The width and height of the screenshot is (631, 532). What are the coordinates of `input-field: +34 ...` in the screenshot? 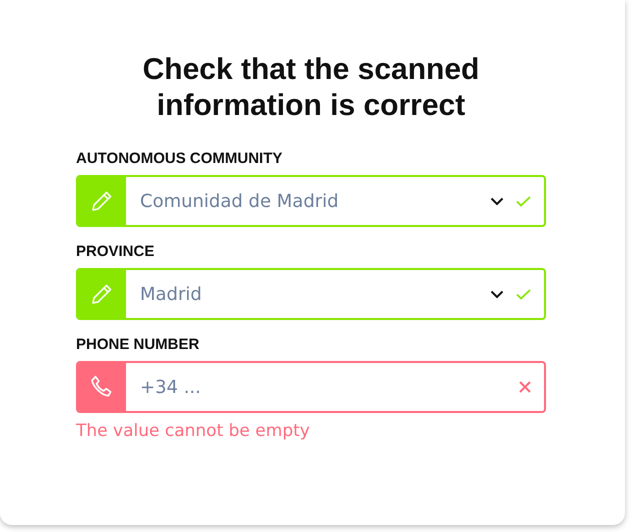 It's located at (311, 387).